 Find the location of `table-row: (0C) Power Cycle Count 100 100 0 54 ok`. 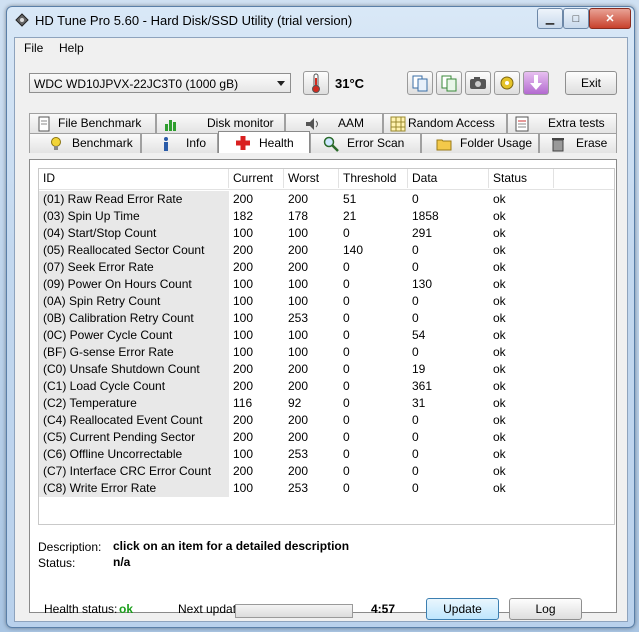

table-row: (0C) Power Cycle Count 100 100 0 54 ok is located at coordinates (326, 335).